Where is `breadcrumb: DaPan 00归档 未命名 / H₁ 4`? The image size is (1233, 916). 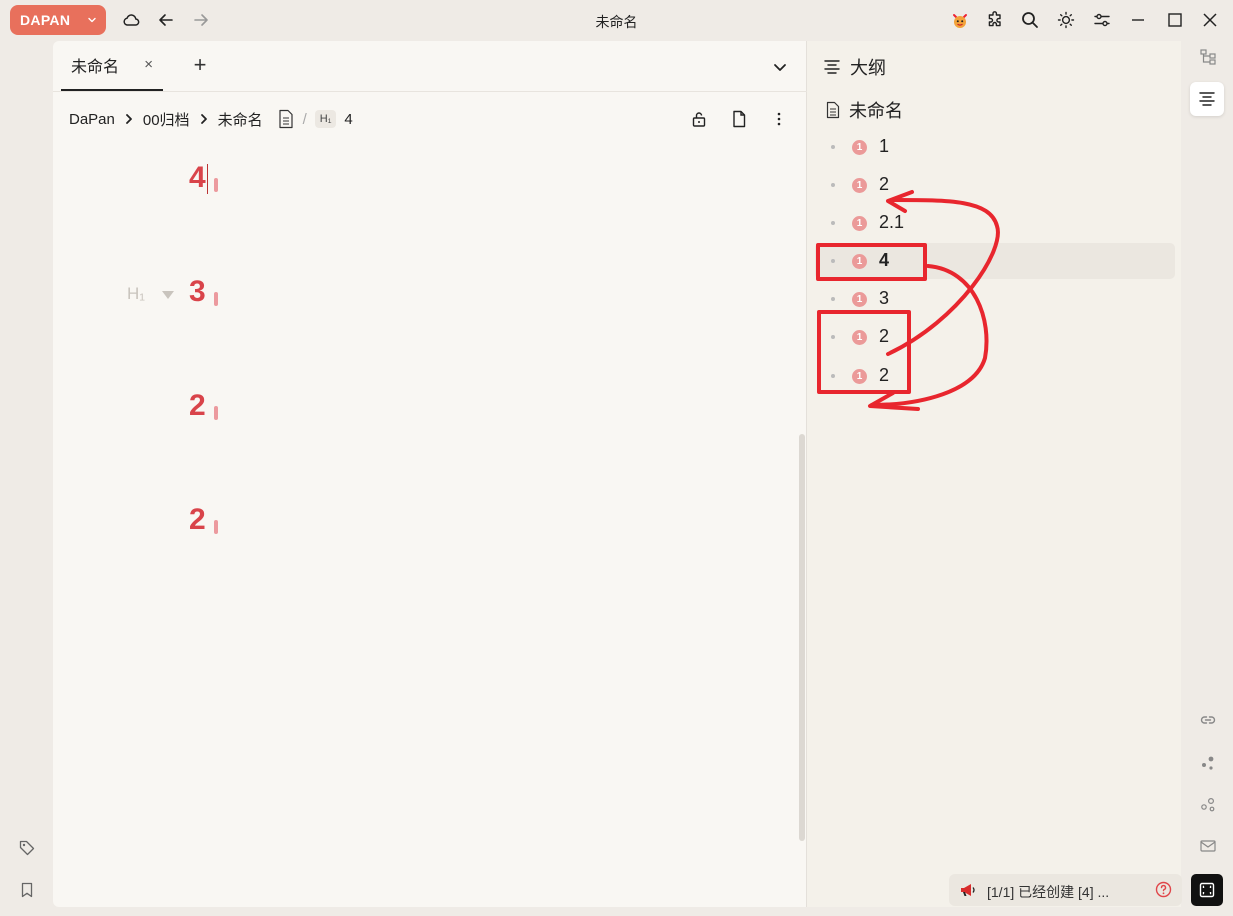 breadcrumb: DaPan 00归档 未命名 / H₁ 4 is located at coordinates (211, 119).